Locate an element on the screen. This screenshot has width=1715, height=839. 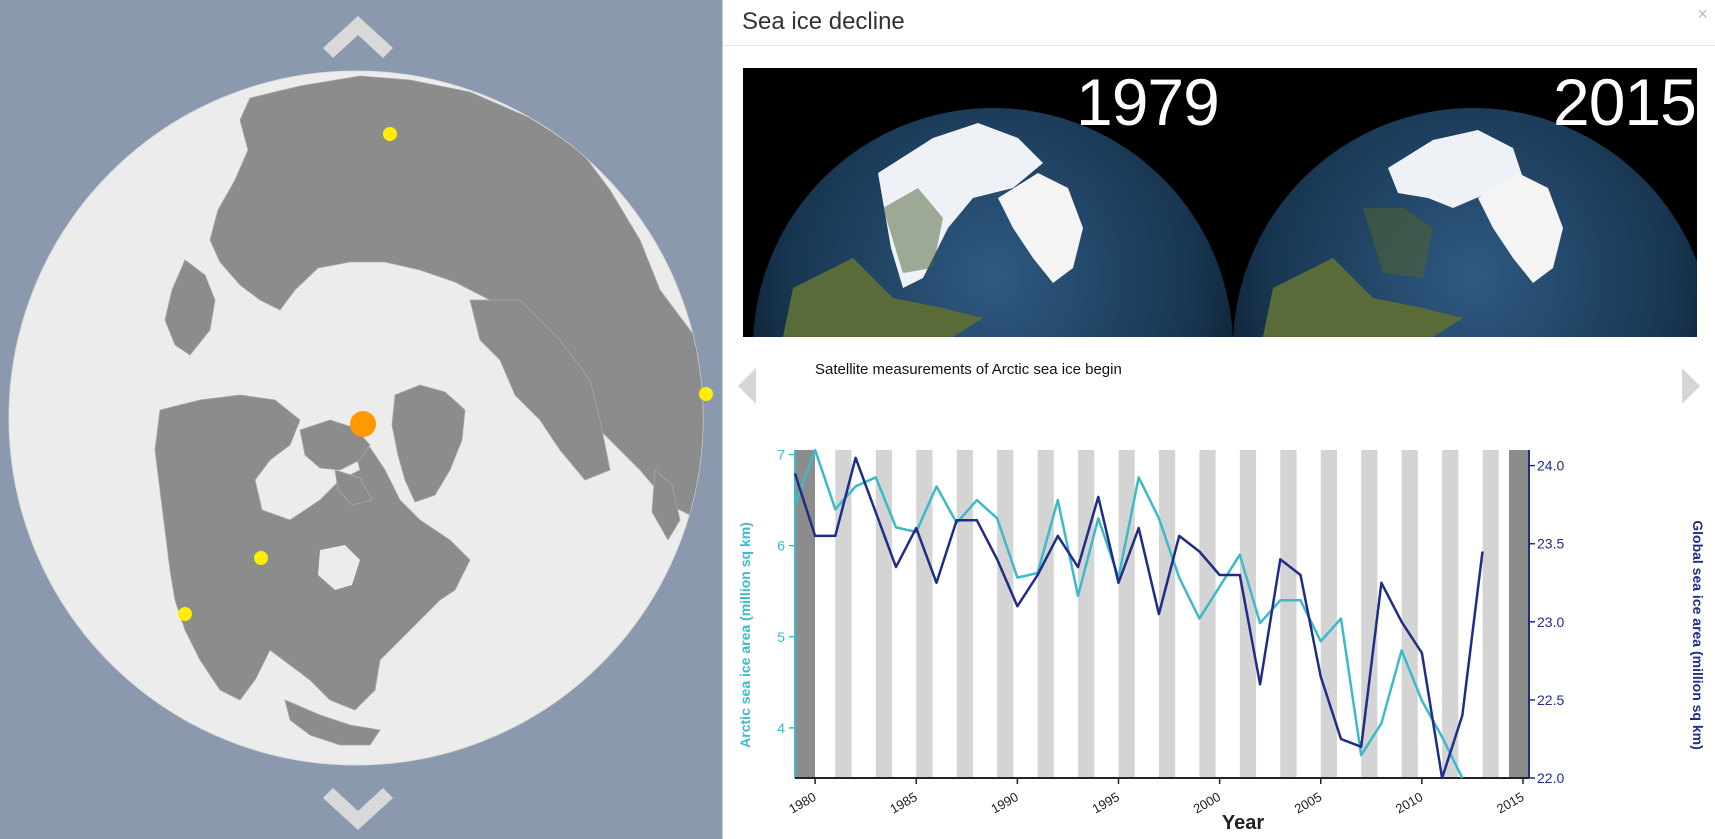
year-label-2015: 2015 is located at coordinates (1625, 103).